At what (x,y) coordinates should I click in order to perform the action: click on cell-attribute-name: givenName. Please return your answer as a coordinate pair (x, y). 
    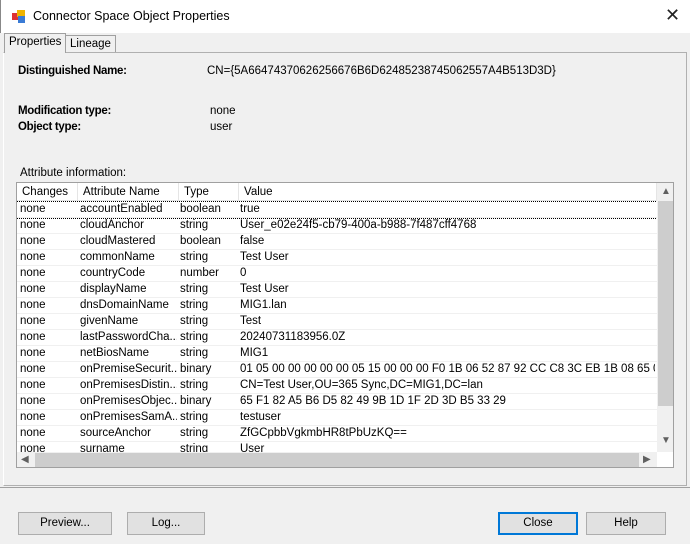
    Looking at the image, I should click on (109, 321).